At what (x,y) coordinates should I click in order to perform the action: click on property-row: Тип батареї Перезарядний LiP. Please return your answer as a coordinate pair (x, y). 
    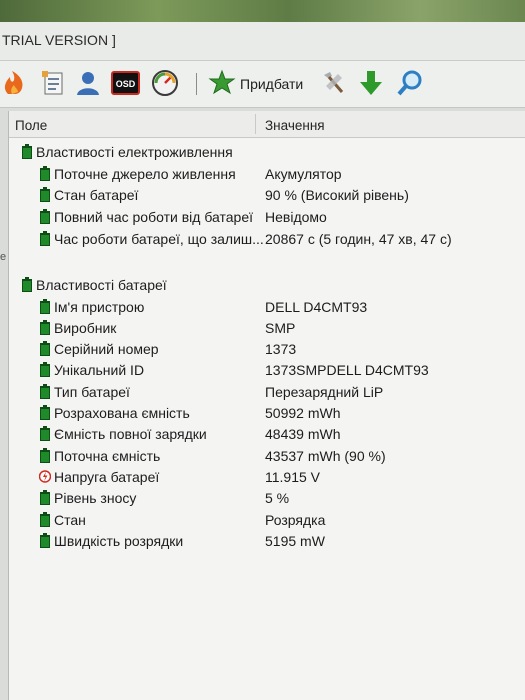
    Looking at the image, I should click on (267, 391).